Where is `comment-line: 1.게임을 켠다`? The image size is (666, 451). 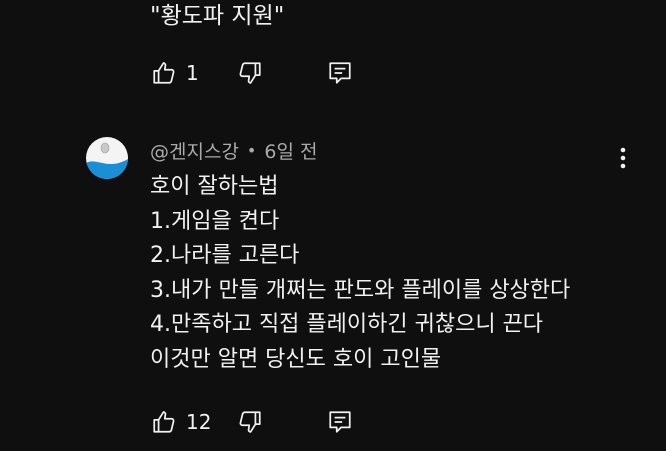 comment-line: 1.게임을 켠다 is located at coordinates (215, 221).